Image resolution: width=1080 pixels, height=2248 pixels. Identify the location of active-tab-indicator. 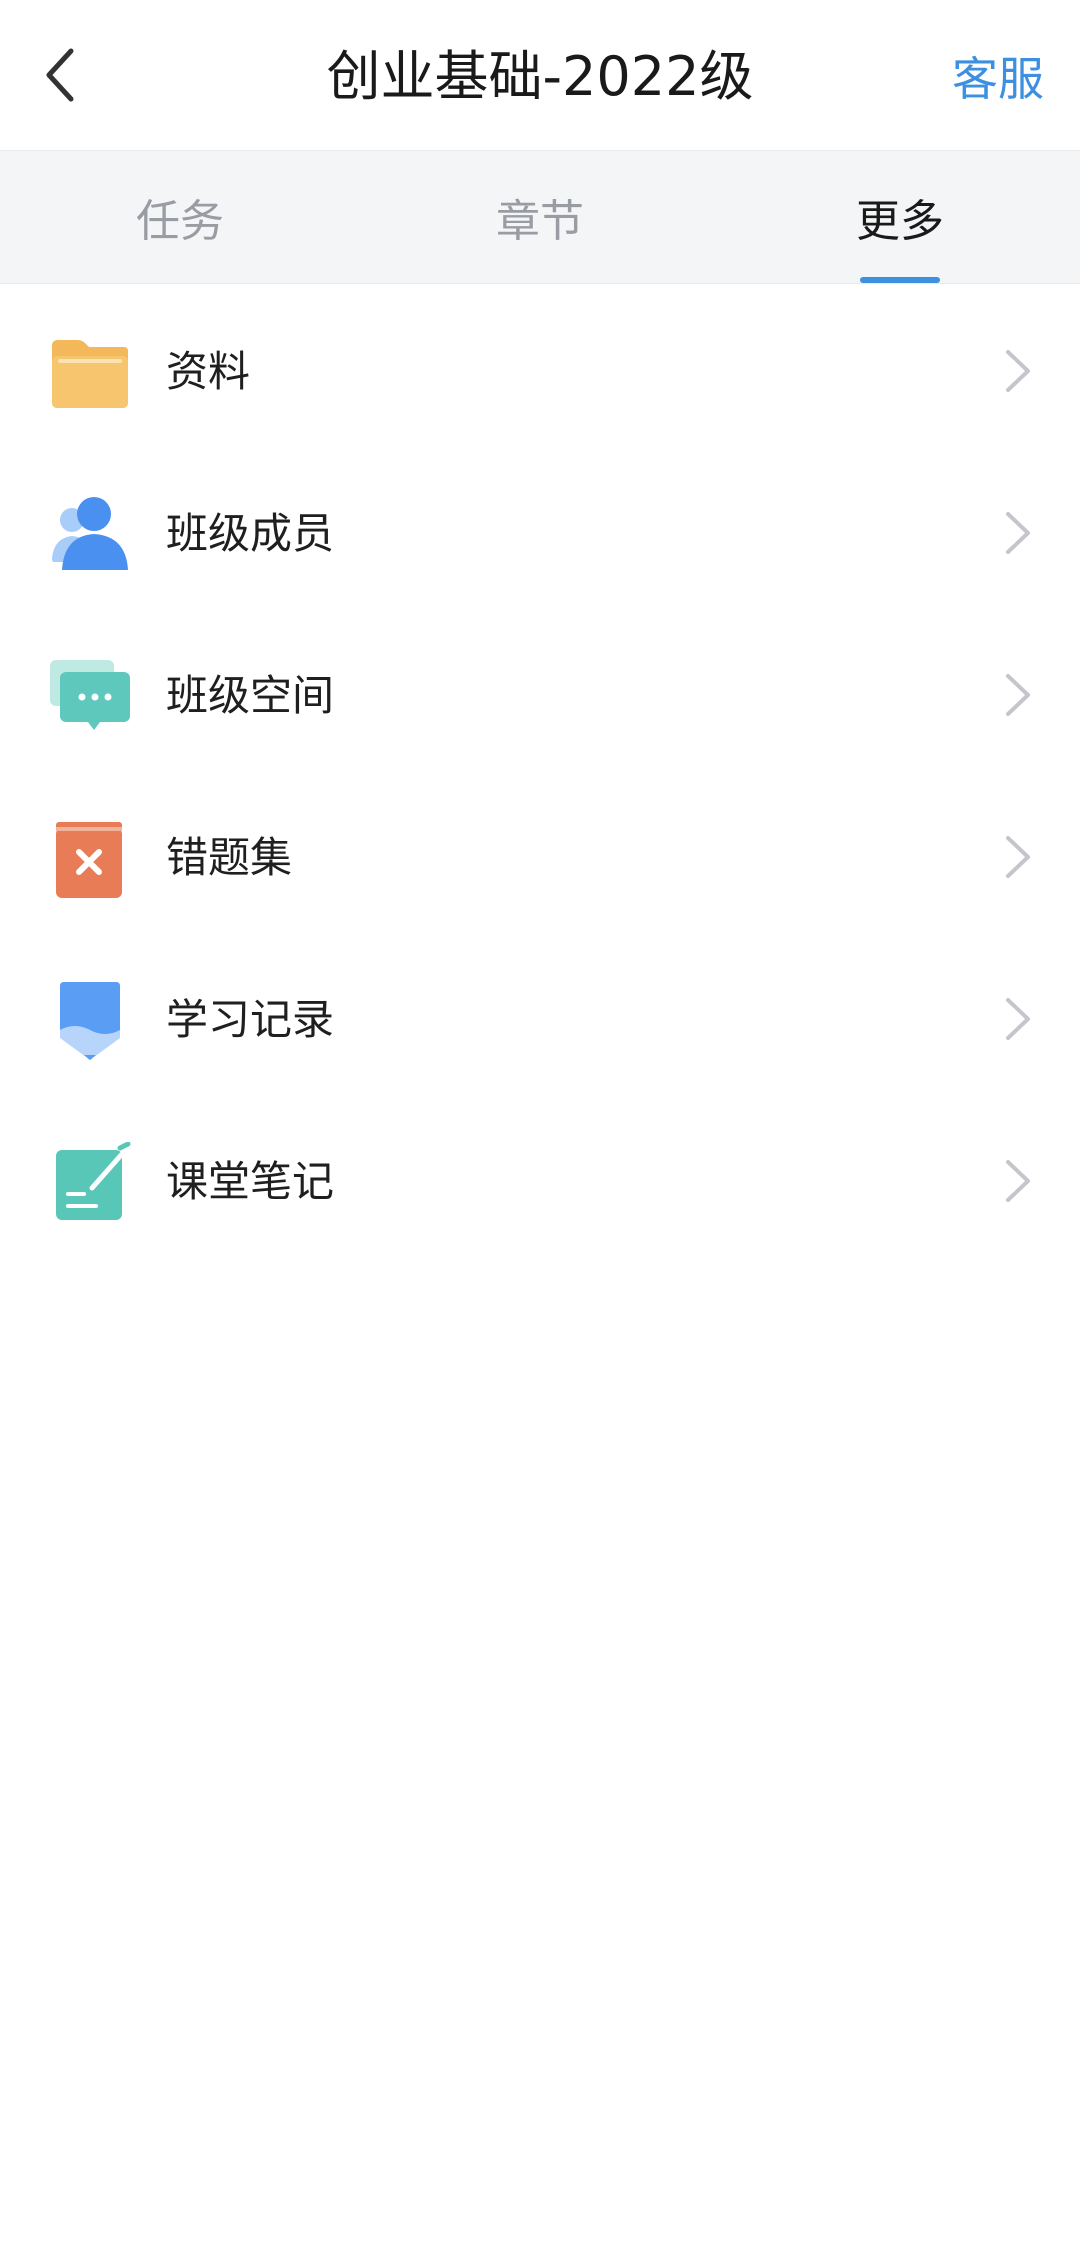
(900, 280).